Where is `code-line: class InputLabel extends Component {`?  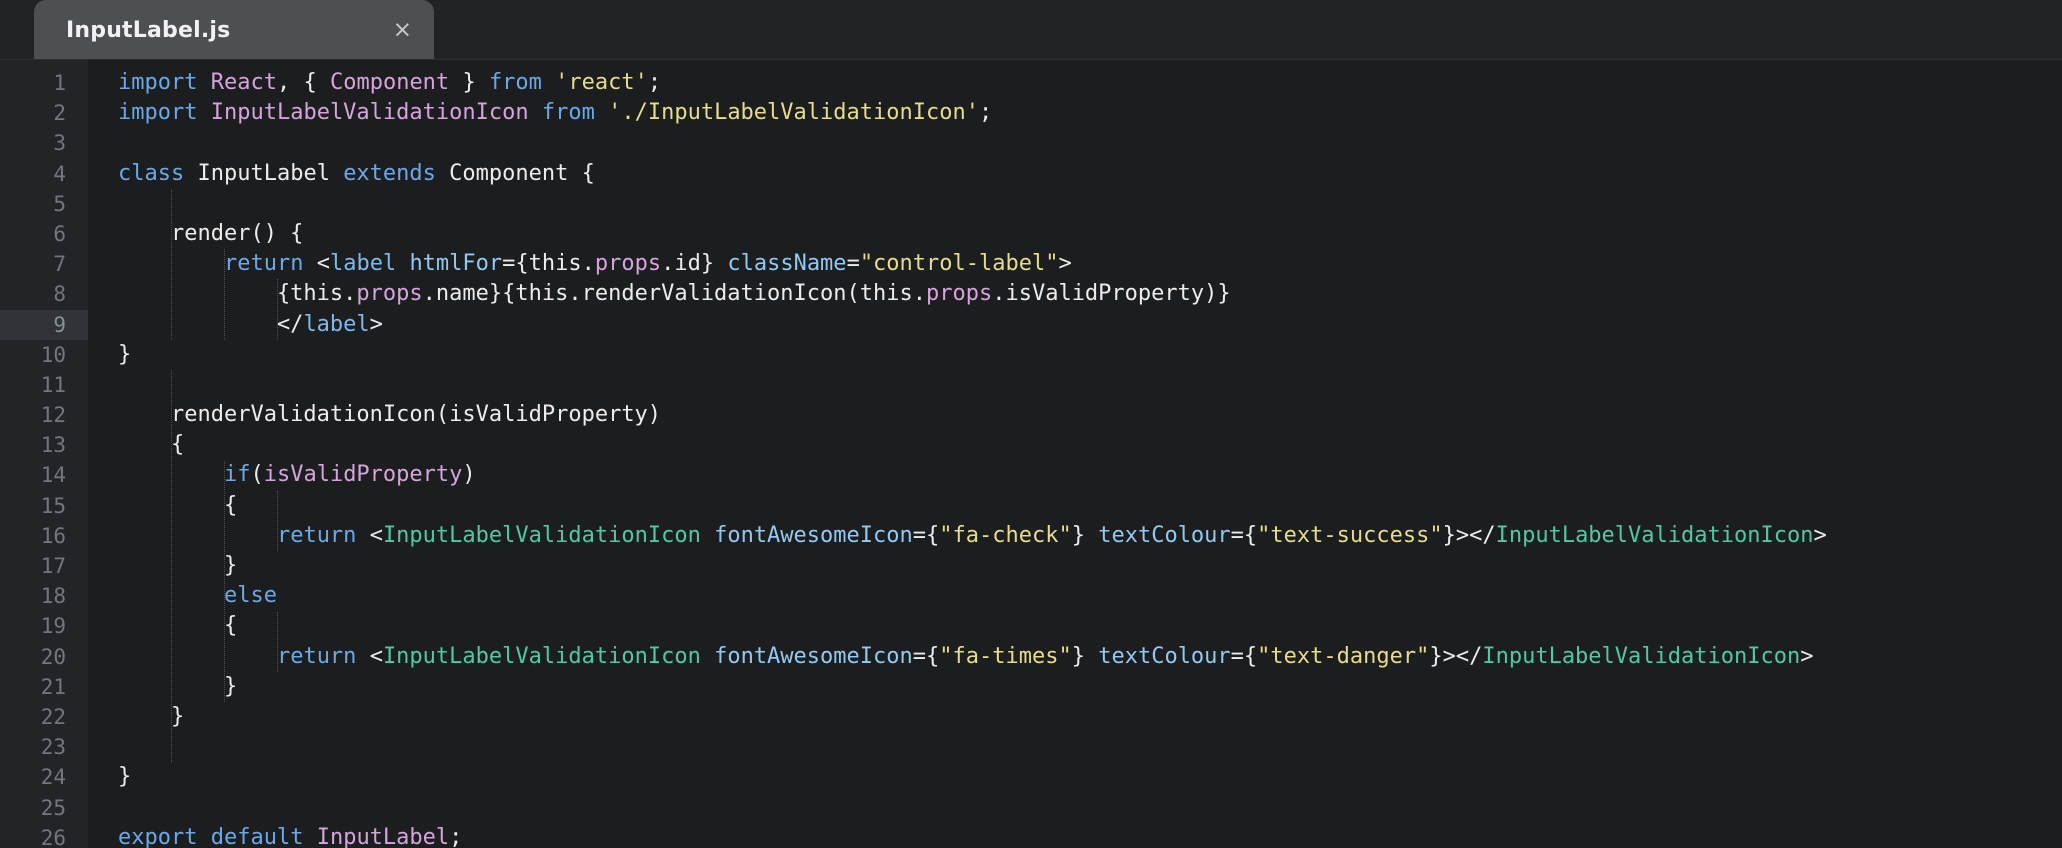
code-line: class InputLabel extends Component { is located at coordinates (1090, 174).